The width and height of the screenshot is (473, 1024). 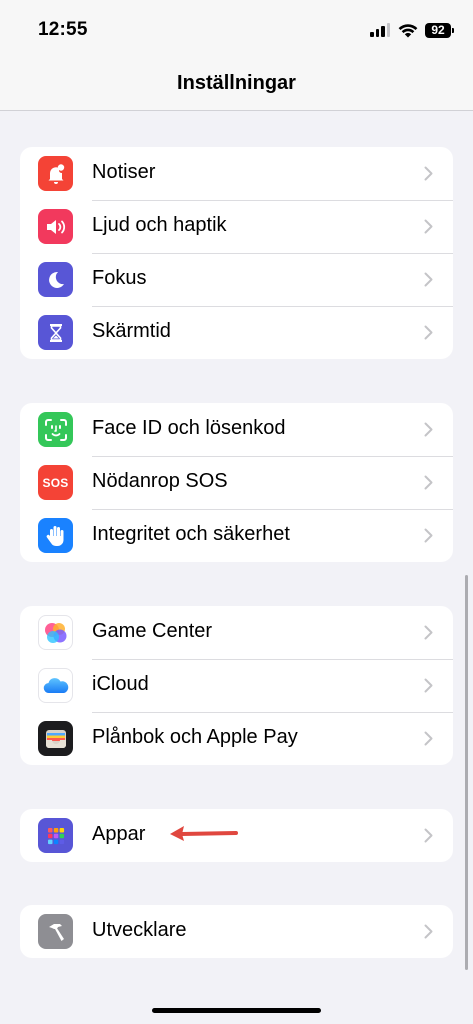 I want to click on sos-icon-text: SOS, so click(x=55, y=482).